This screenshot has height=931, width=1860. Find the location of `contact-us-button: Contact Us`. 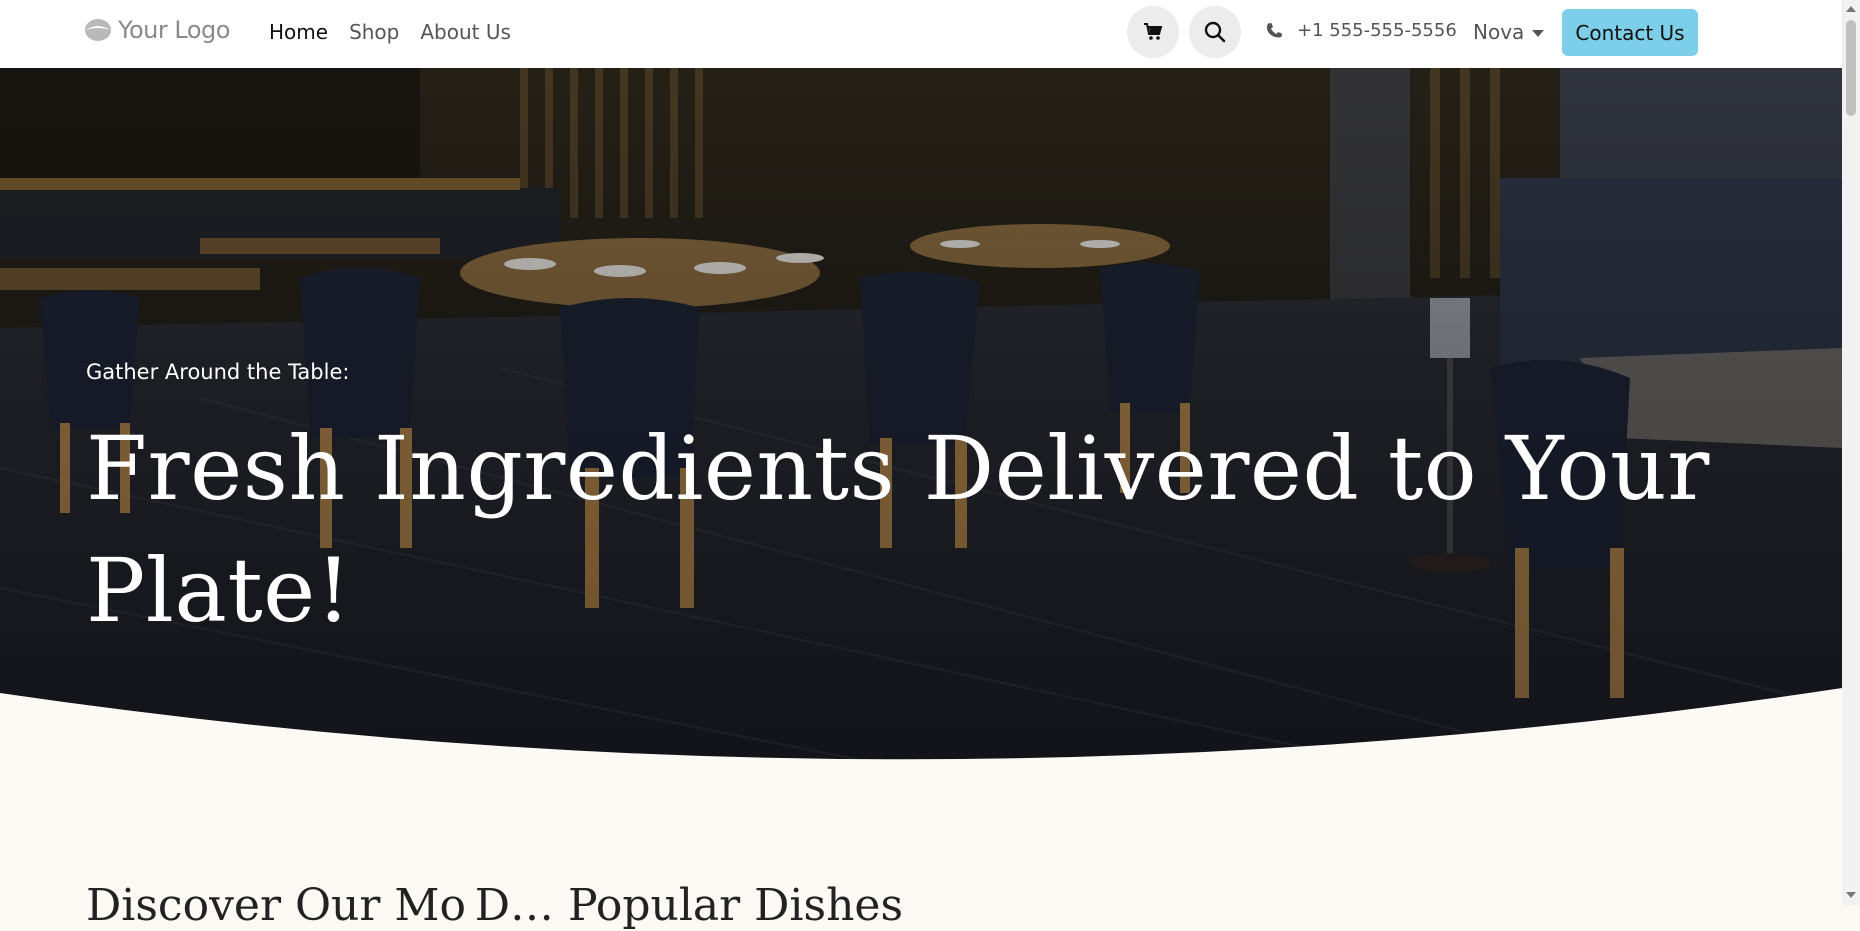

contact-us-button: Contact Us is located at coordinates (1630, 32).